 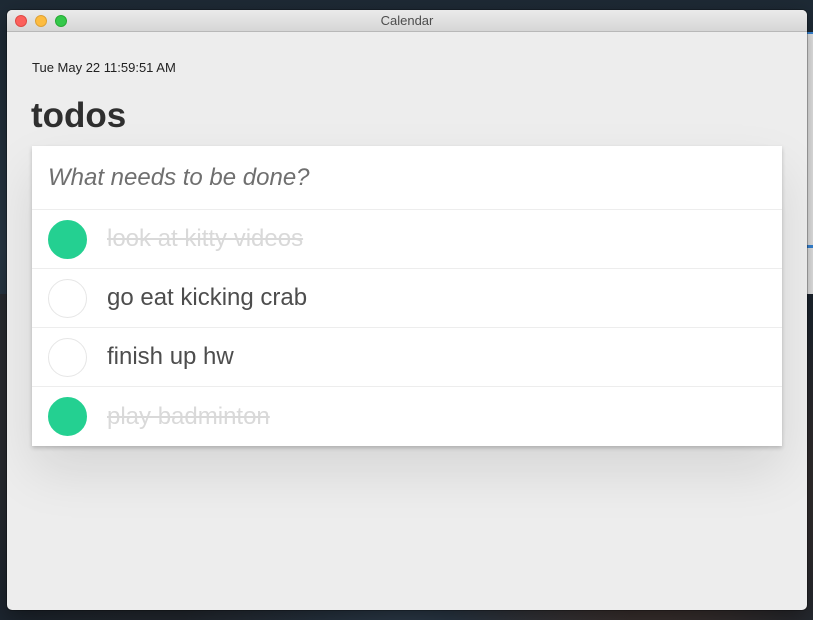 What do you see at coordinates (79, 115) in the screenshot?
I see `page-title: todos` at bounding box center [79, 115].